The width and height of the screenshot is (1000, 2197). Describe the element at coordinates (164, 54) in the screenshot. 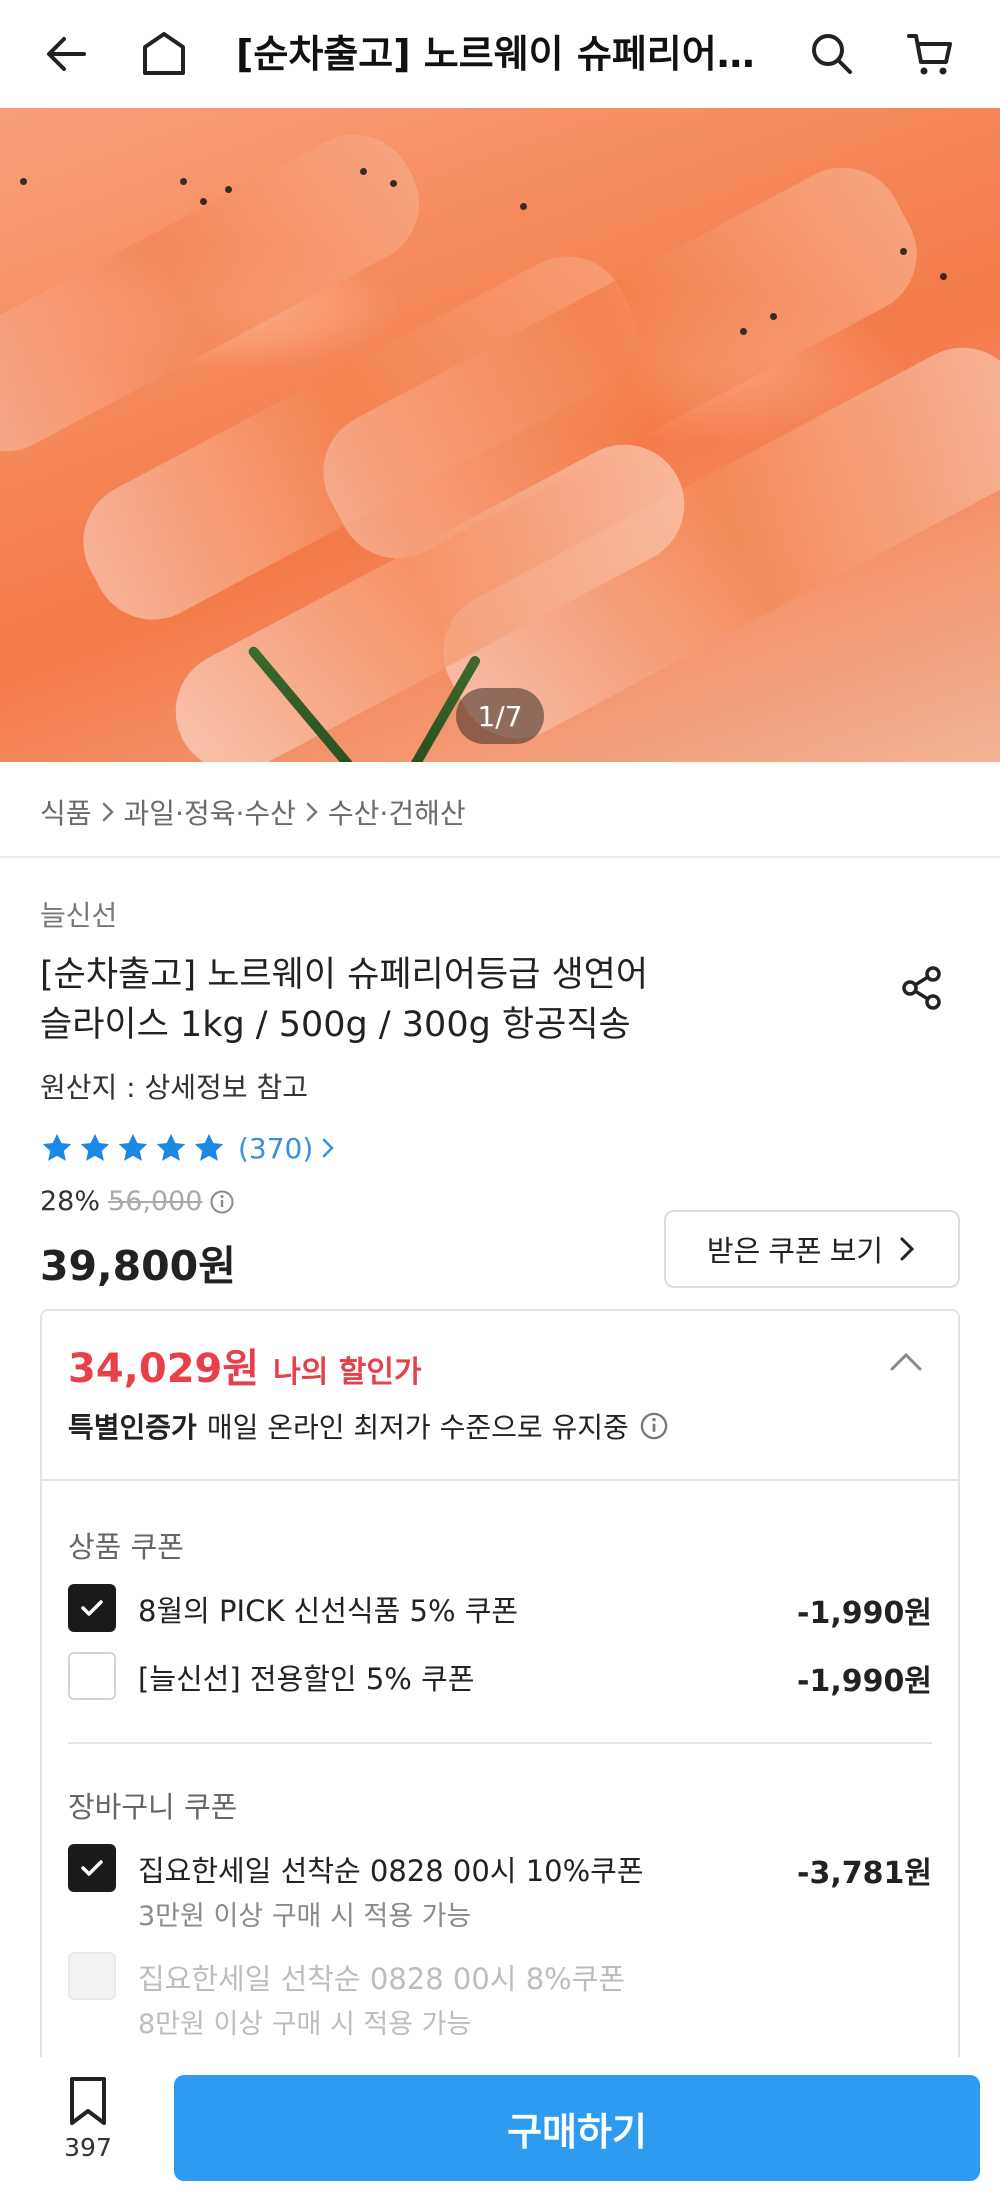

I see `home-icon` at that location.